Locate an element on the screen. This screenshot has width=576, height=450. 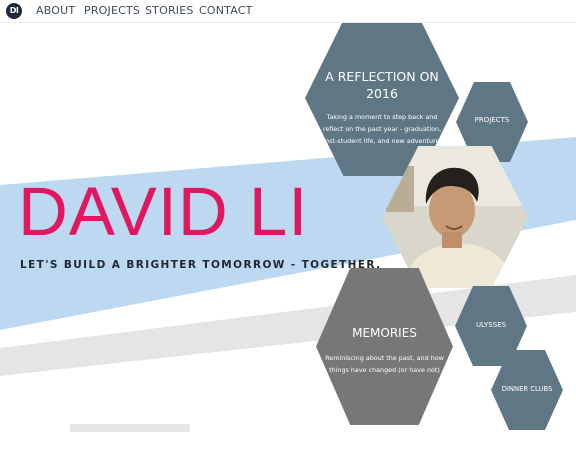
bottom-strip is located at coordinates (130, 428).